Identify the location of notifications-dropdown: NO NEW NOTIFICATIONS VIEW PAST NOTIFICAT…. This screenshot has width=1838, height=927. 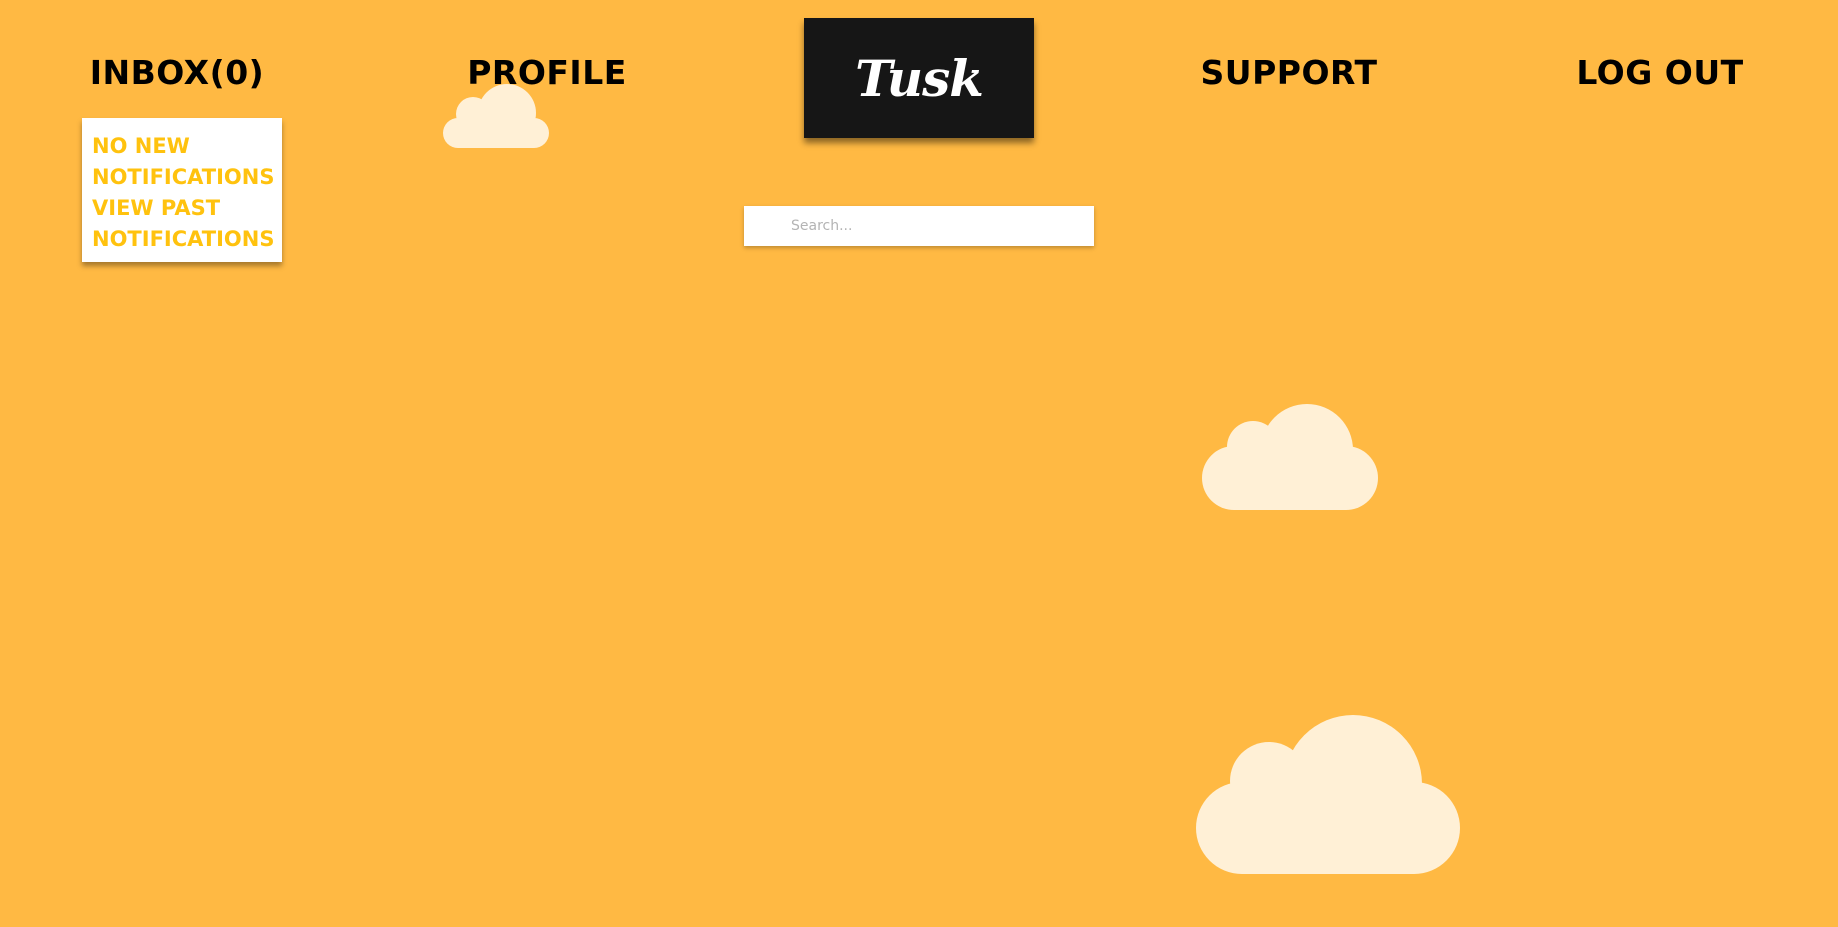
(182, 190).